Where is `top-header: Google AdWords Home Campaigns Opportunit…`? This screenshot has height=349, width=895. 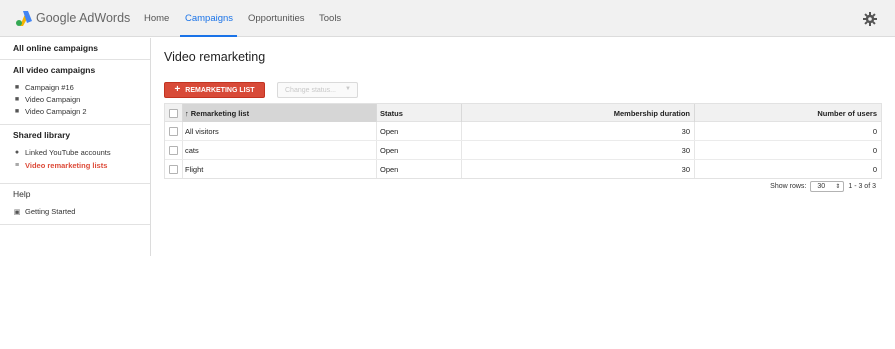
top-header: Google AdWords Home Campaigns Opportunit… is located at coordinates (447, 18).